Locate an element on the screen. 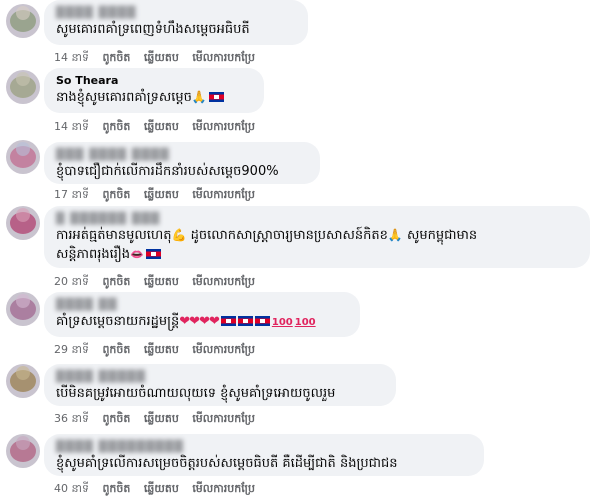  comment-actions: 17 នាទី ពូកចិត ឆ្លើយតប មើលការបកប្រែ is located at coordinates (159, 195).